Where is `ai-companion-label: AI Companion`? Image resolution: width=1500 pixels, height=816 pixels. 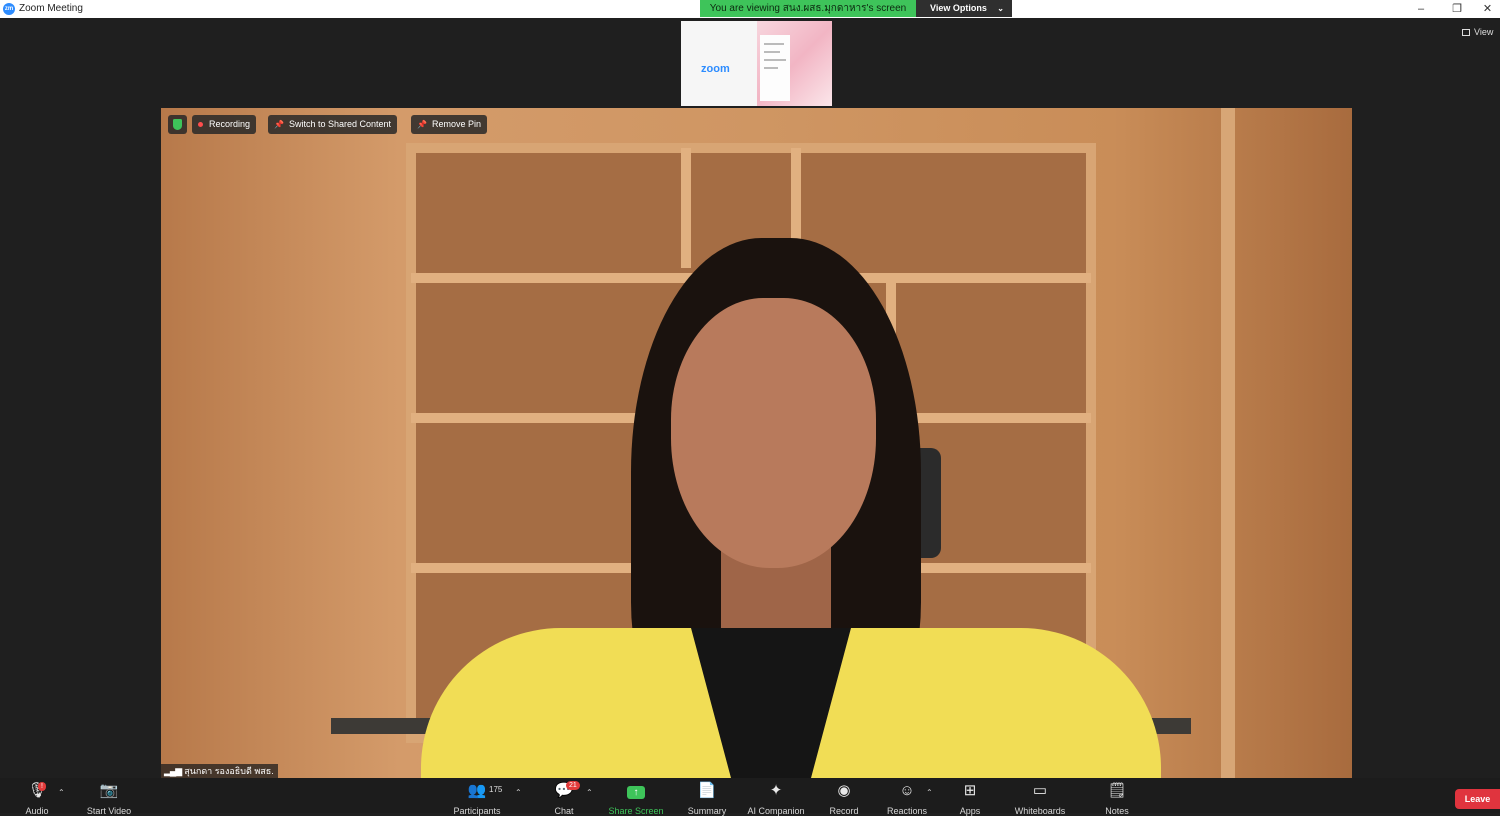 ai-companion-label: AI Companion is located at coordinates (776, 811).